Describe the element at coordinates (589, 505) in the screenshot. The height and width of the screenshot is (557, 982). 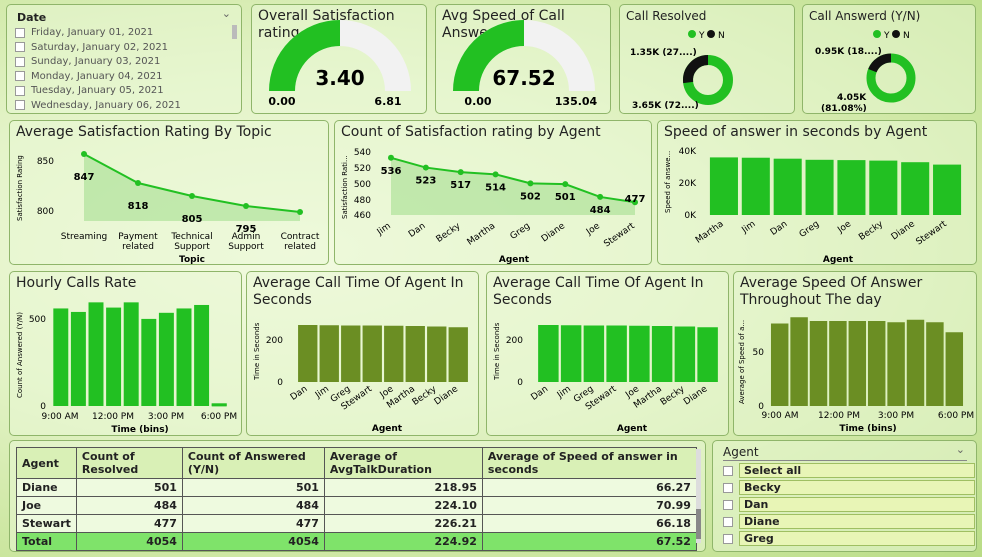
I see `table-cell: 70.99` at that location.